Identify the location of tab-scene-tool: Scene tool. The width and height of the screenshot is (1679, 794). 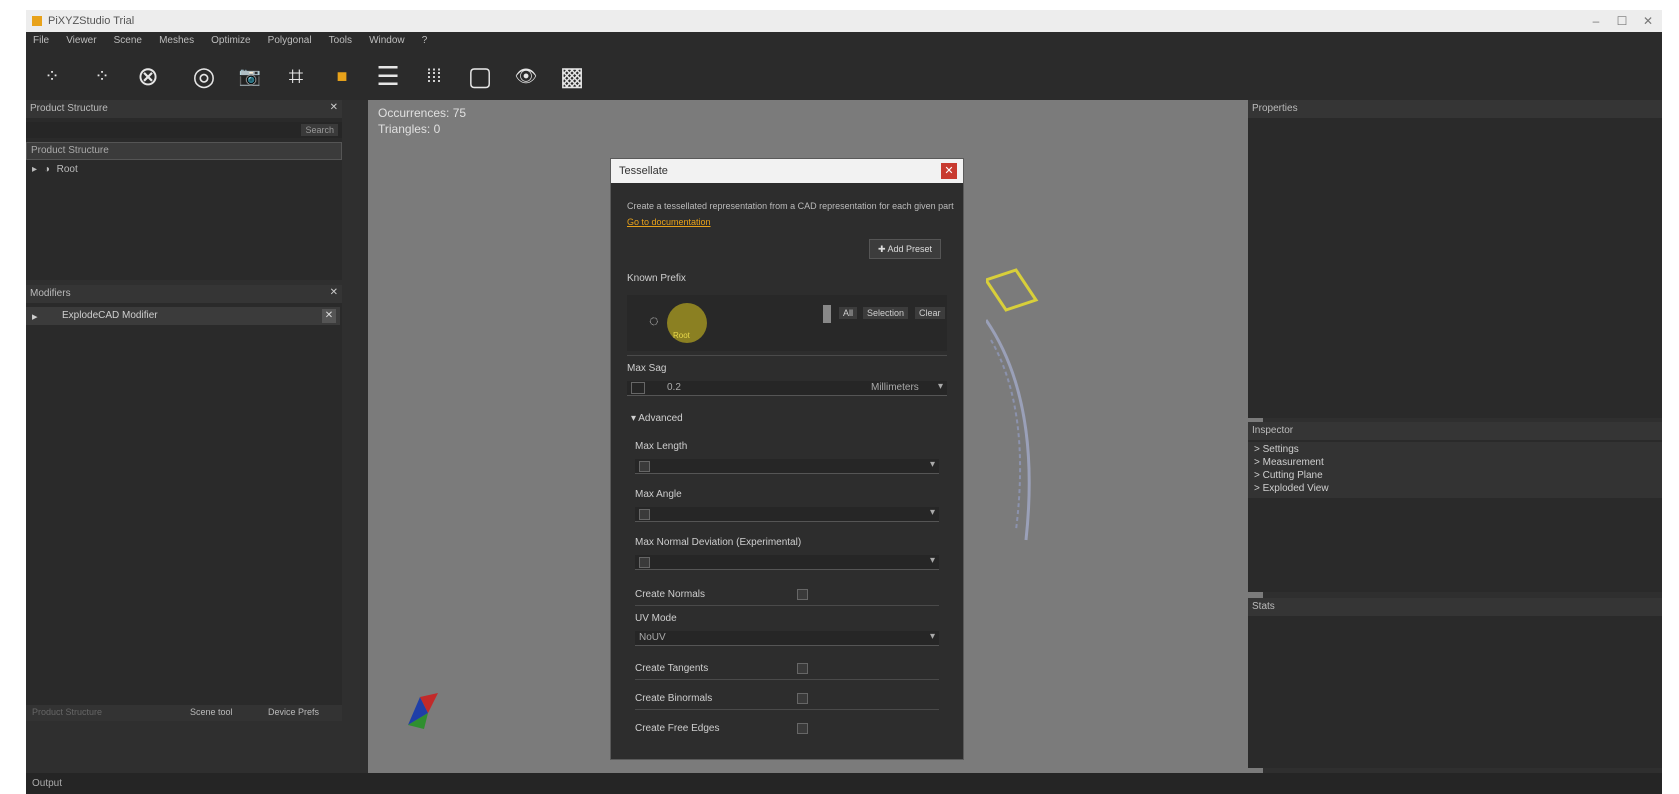
(211, 712).